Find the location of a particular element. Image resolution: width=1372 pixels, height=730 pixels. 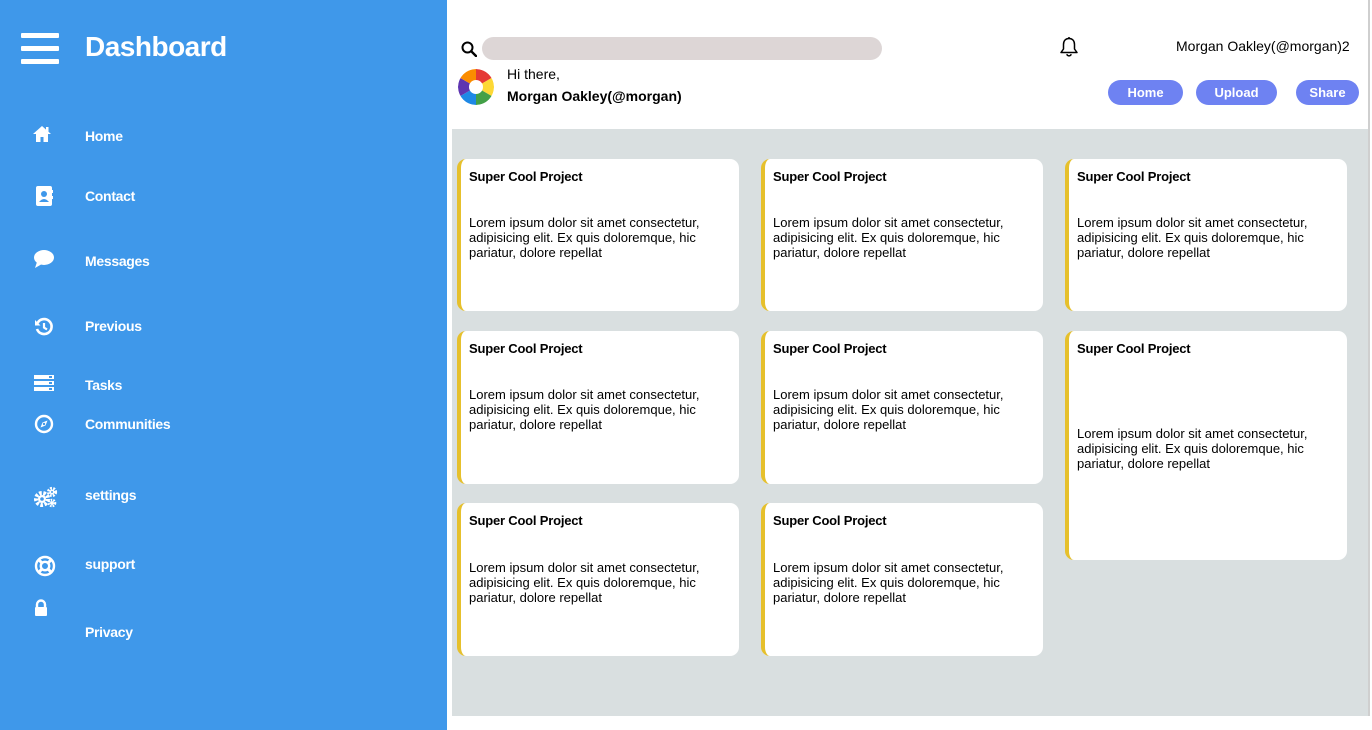

top-header is located at coordinates (912, 64).